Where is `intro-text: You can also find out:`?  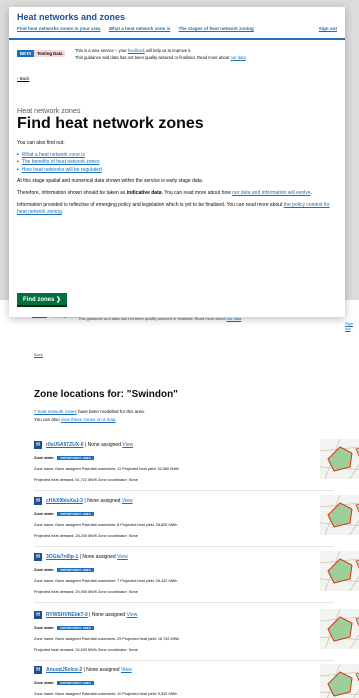 intro-text: You can also find out: is located at coordinates (41, 143).